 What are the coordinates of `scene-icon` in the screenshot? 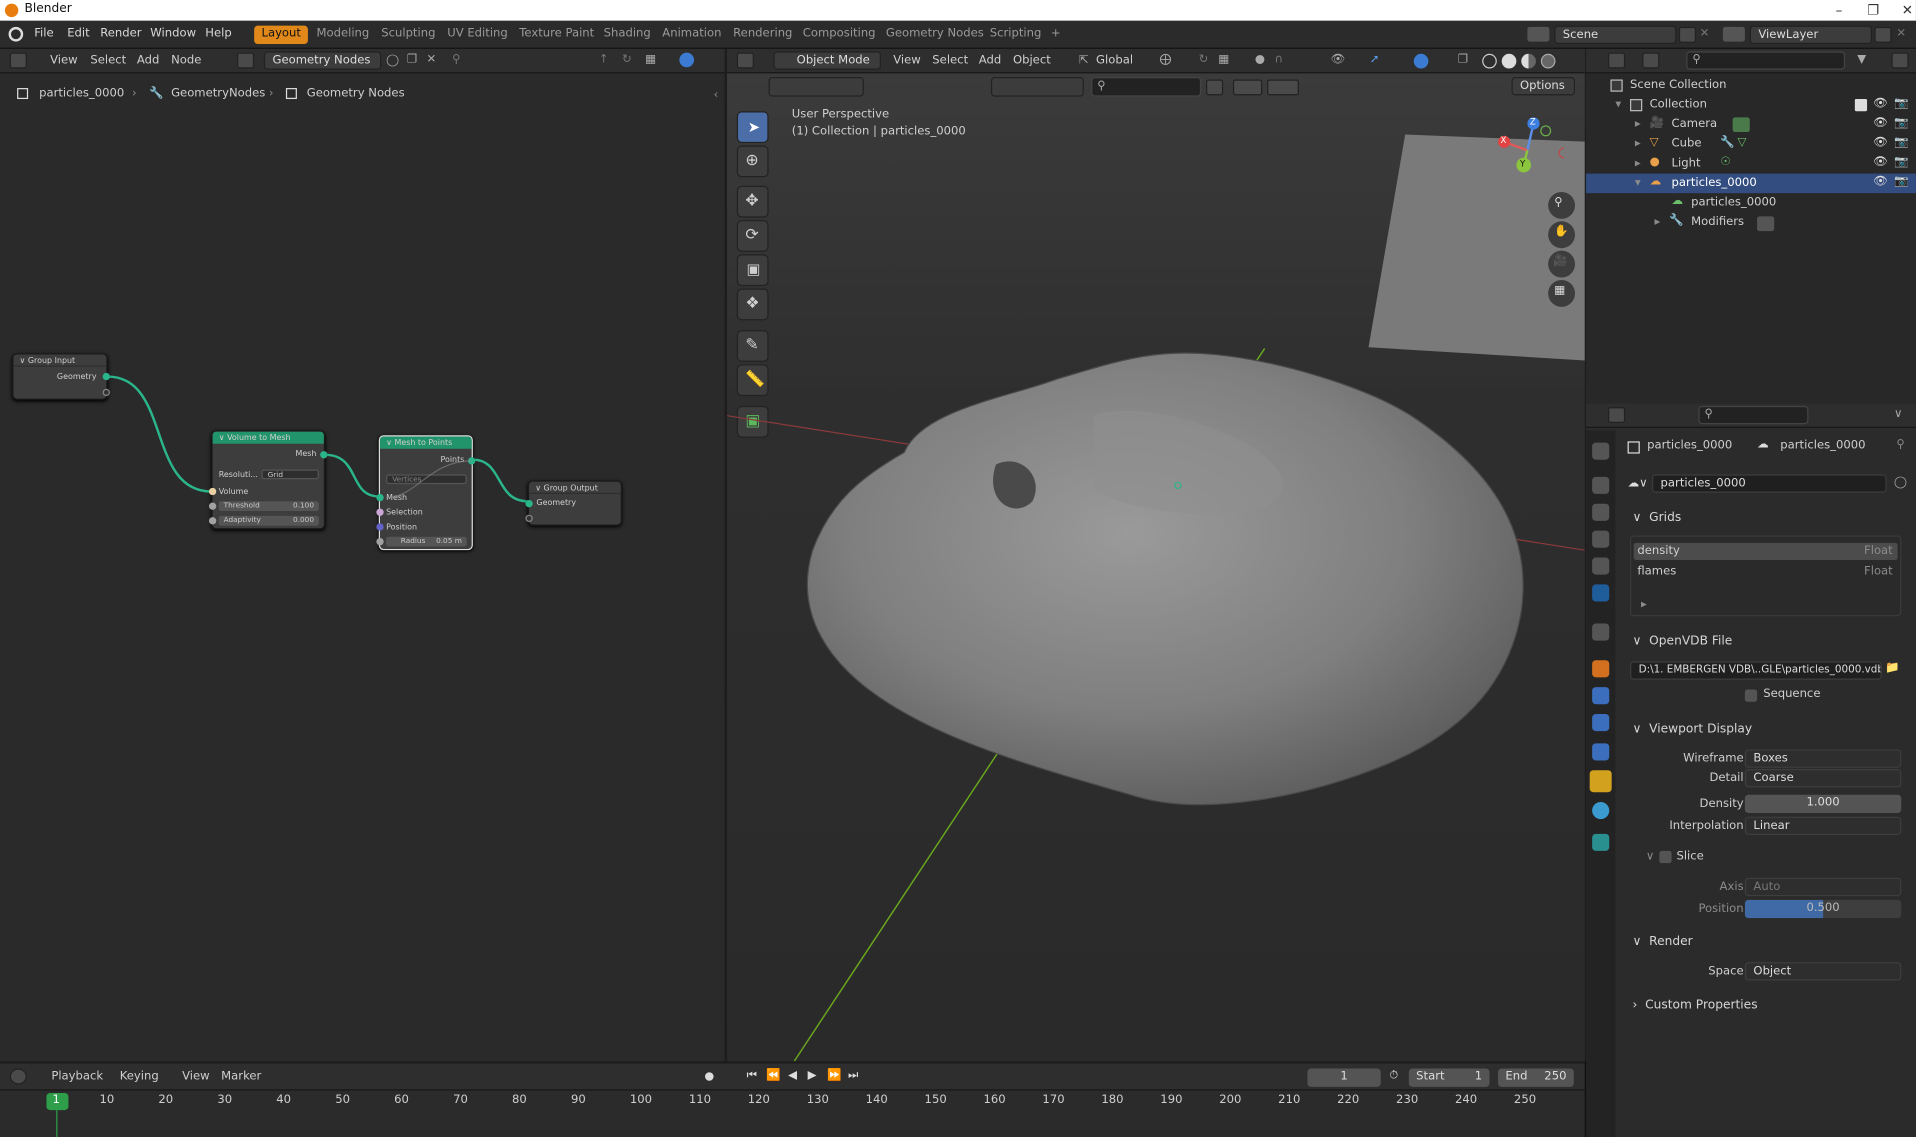 It's located at (1538, 34).